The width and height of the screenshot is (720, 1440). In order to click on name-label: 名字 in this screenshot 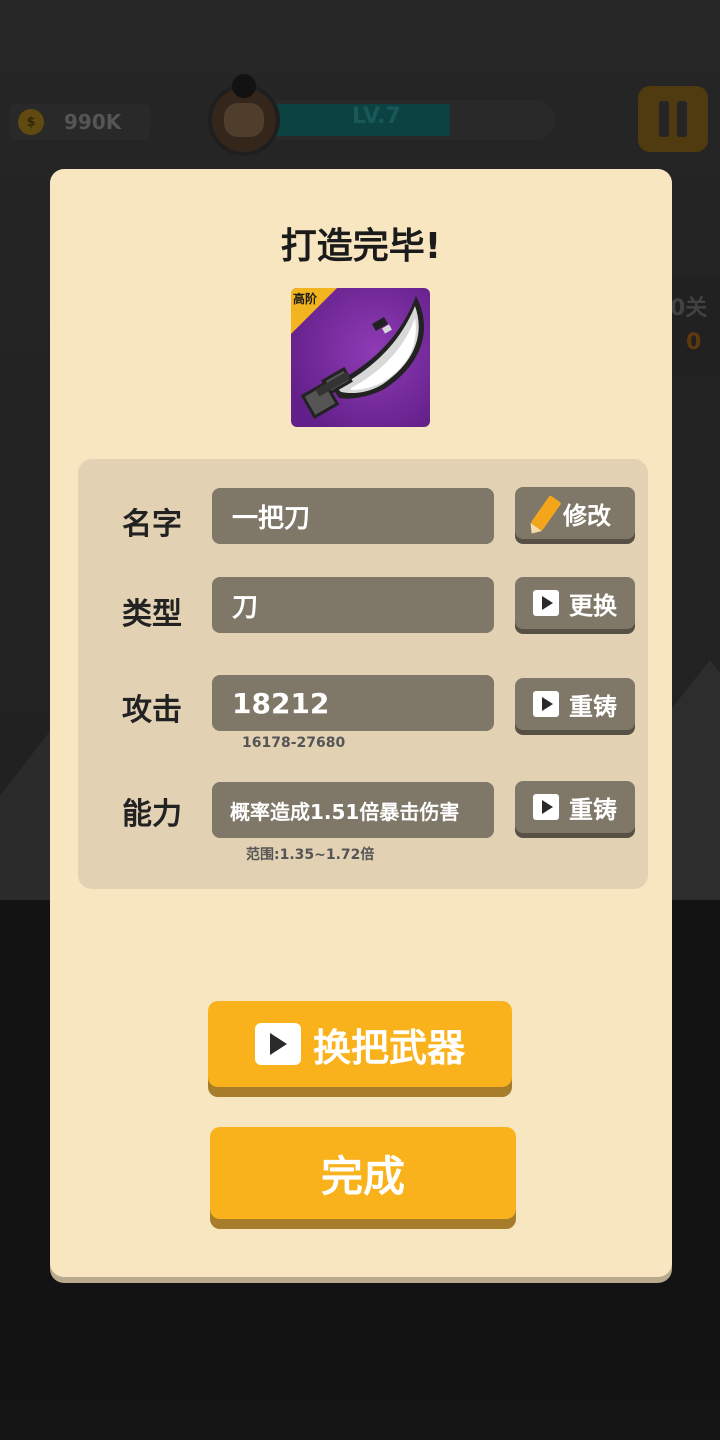, I will do `click(152, 524)`.